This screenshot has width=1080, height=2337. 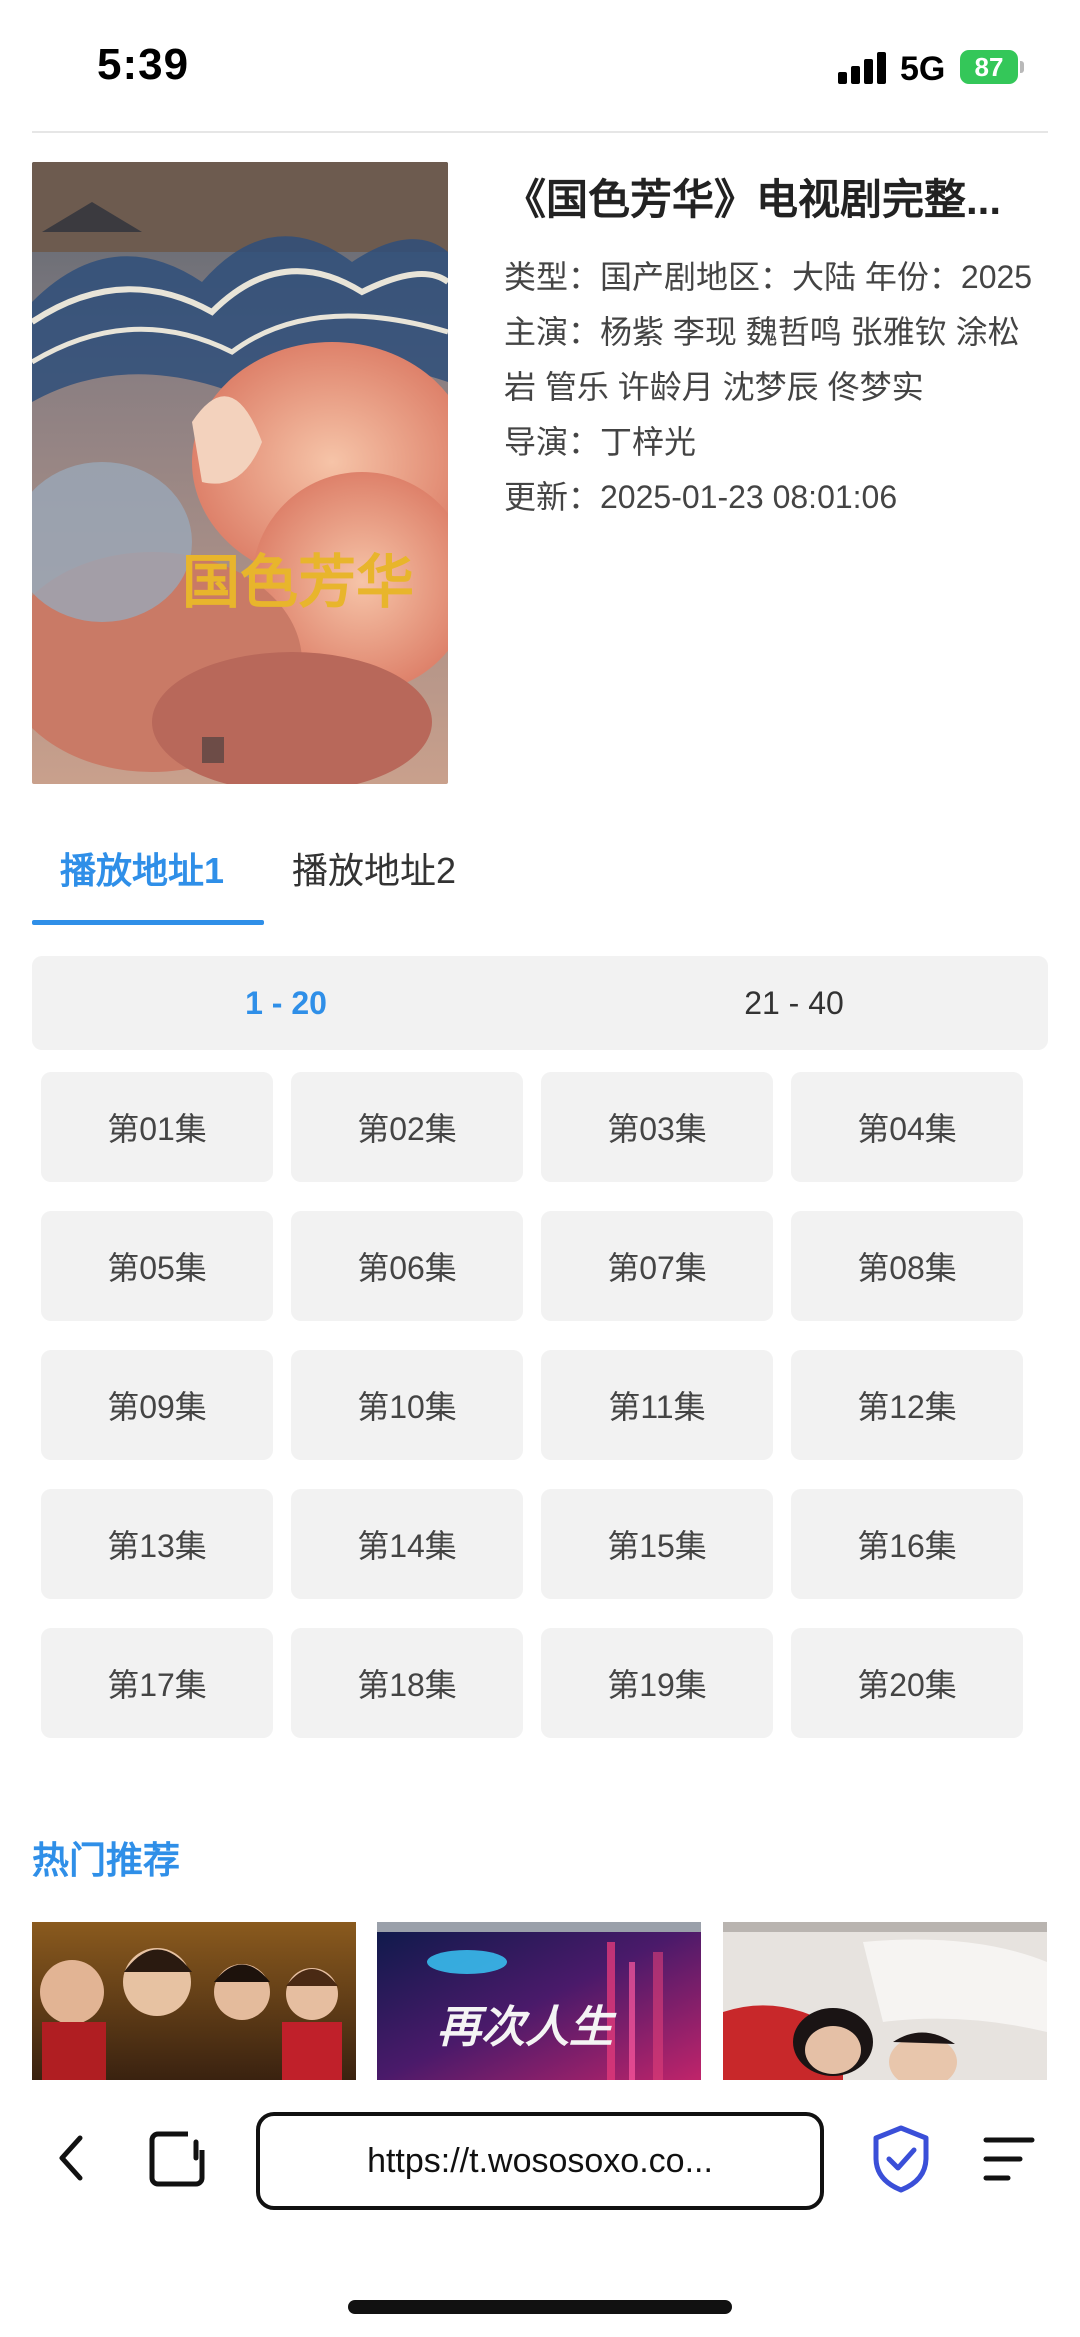 I want to click on home-indicator, so click(x=540, y=2307).